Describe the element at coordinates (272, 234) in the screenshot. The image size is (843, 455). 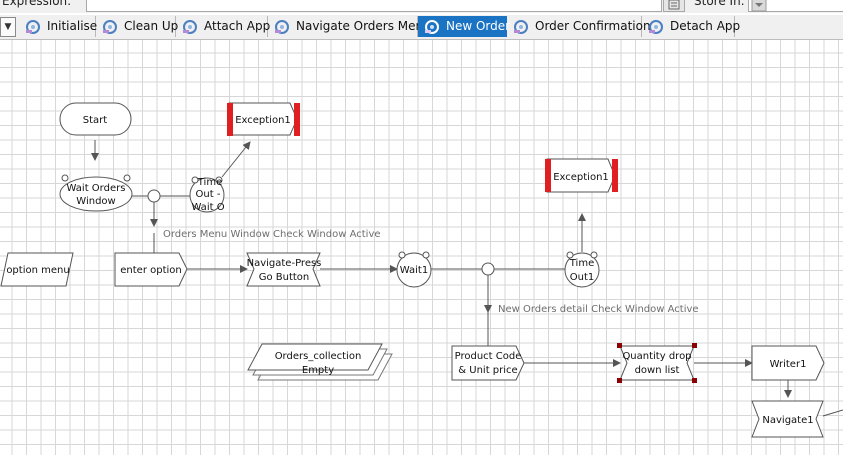
I see `orders-menu-link-label: Orders Menu Window Check Window Active` at that location.